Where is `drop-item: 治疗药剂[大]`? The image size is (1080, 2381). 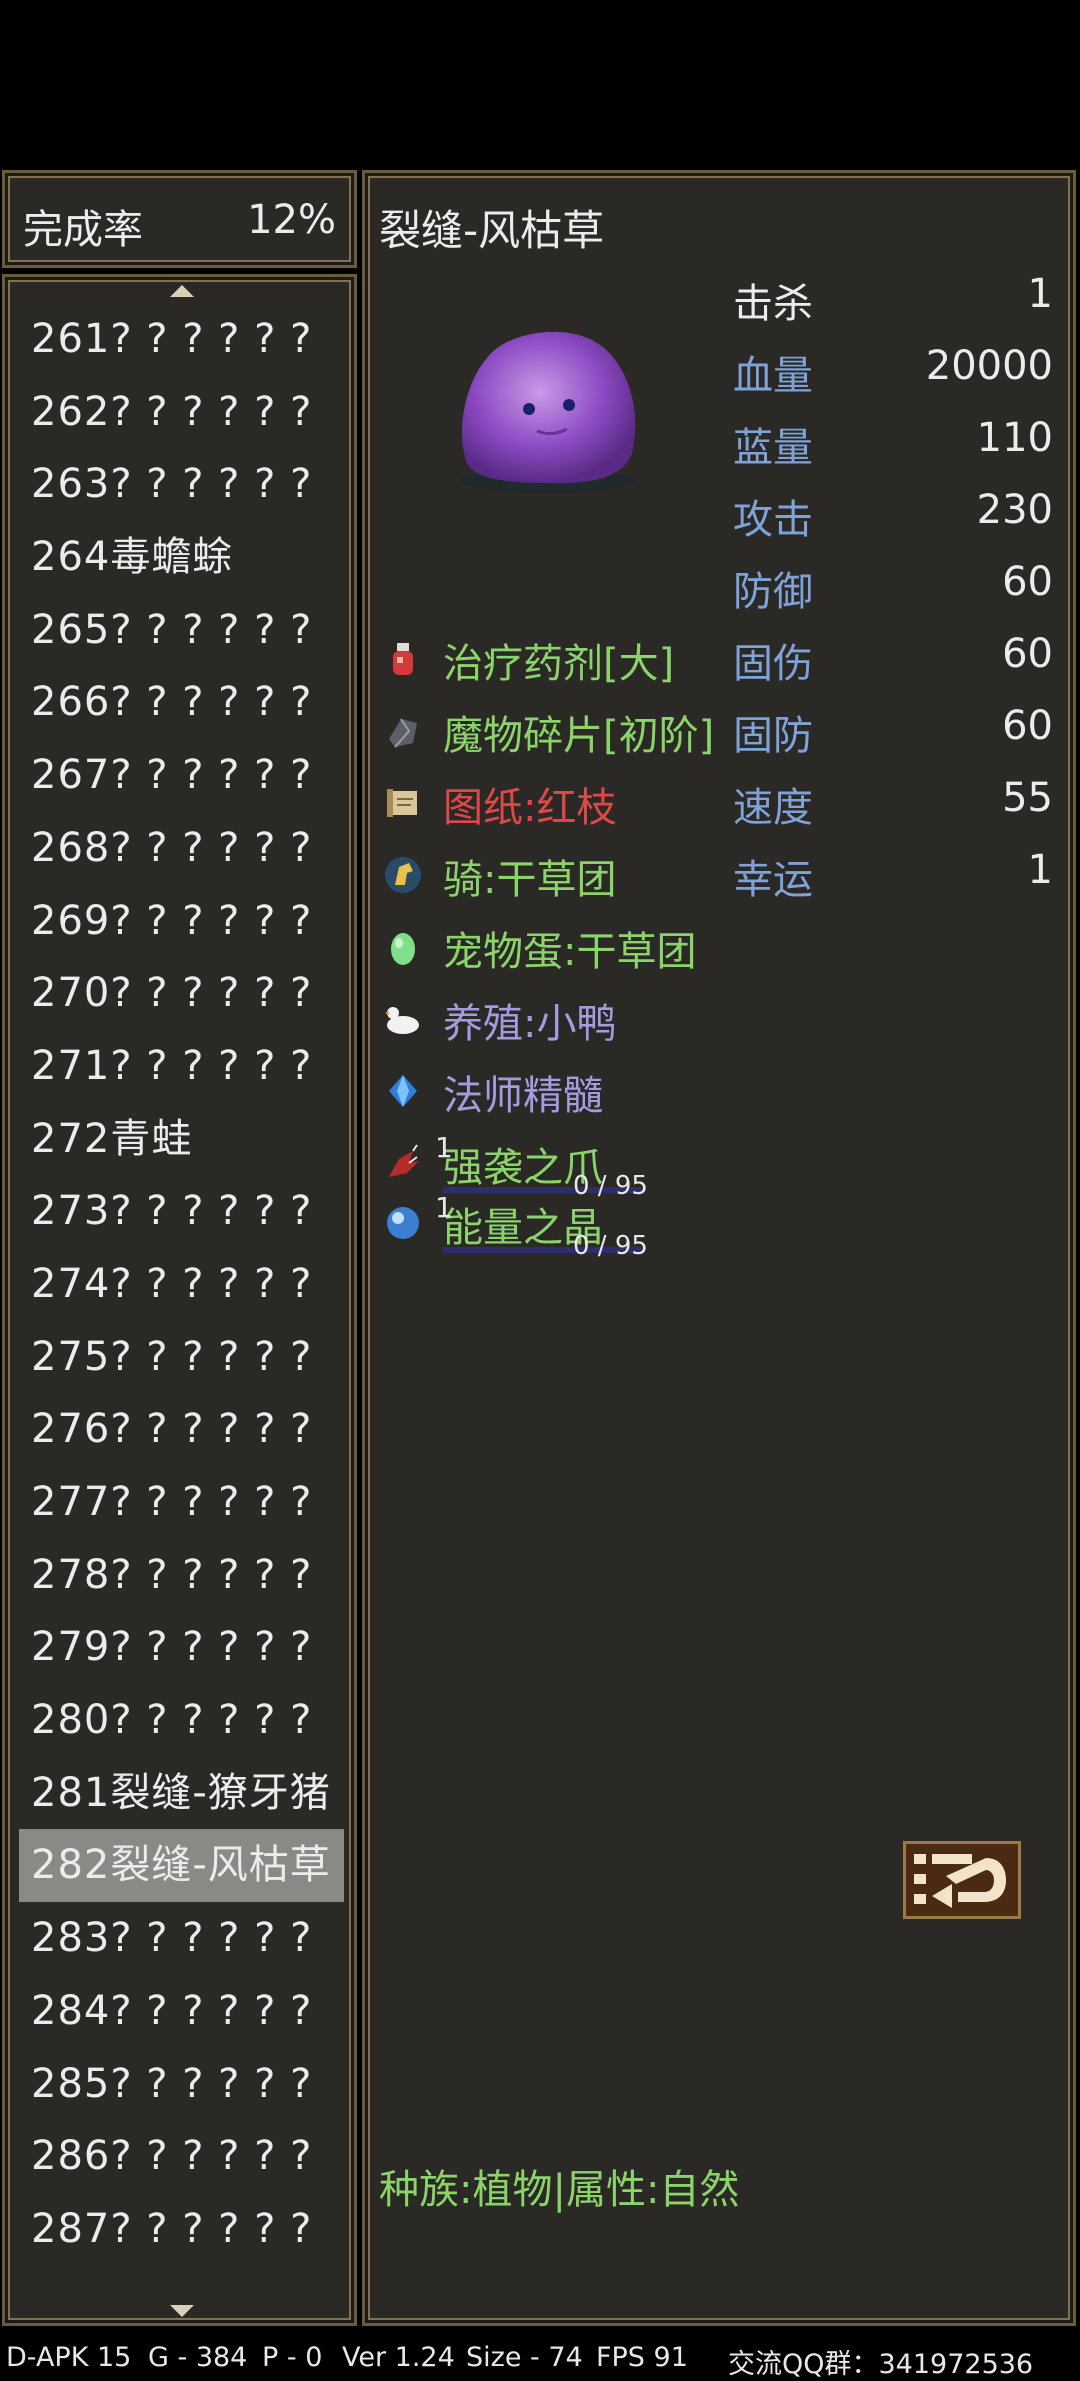
drop-item: 治疗药剂[大] is located at coordinates (593, 661).